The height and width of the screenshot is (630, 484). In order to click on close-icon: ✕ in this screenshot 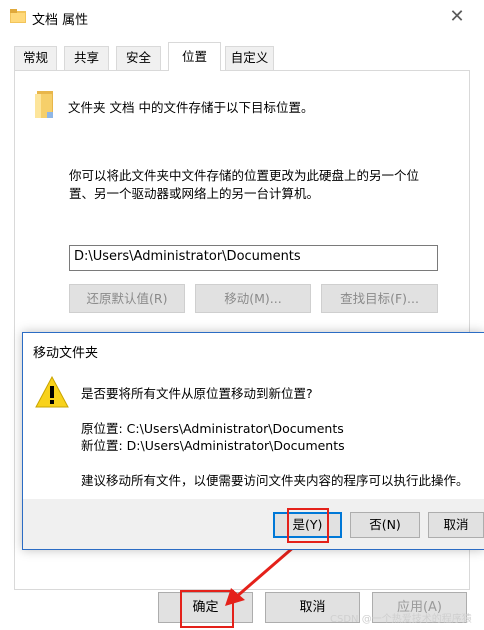, I will do `click(457, 17)`.